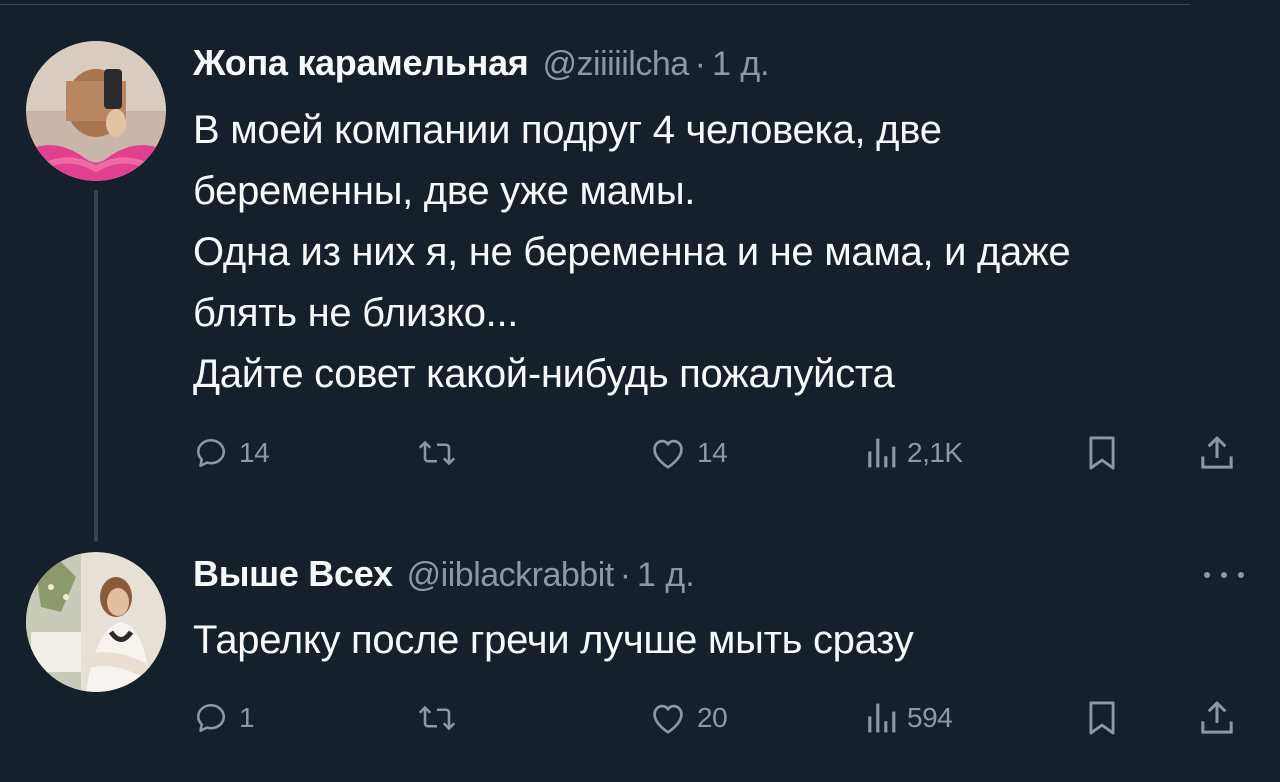 Image resolution: width=1280 pixels, height=782 pixels. I want to click on like-button: 20, so click(688, 718).